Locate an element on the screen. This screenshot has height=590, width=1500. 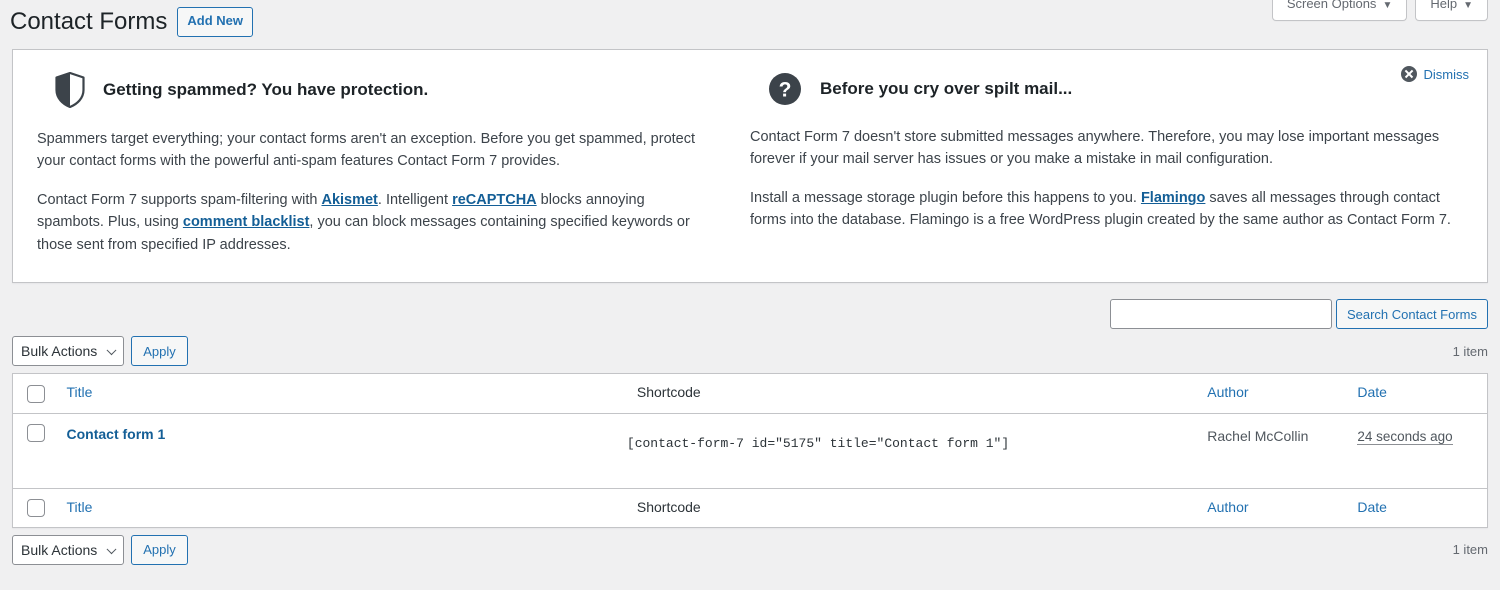
row-title-cell: Contact form 1 is located at coordinates (341, 451).